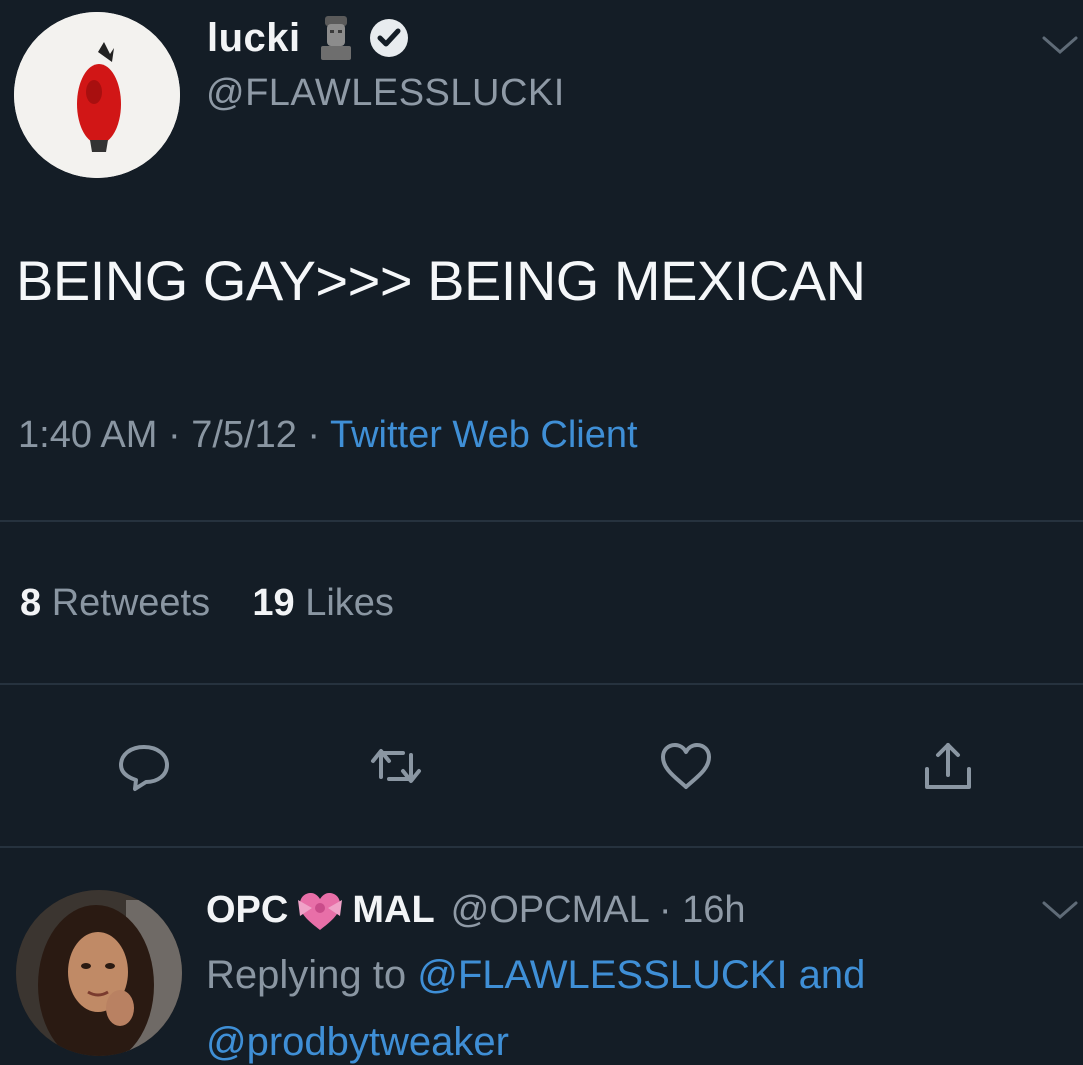  What do you see at coordinates (31, 603) in the screenshot?
I see `retweet-count: 8` at bounding box center [31, 603].